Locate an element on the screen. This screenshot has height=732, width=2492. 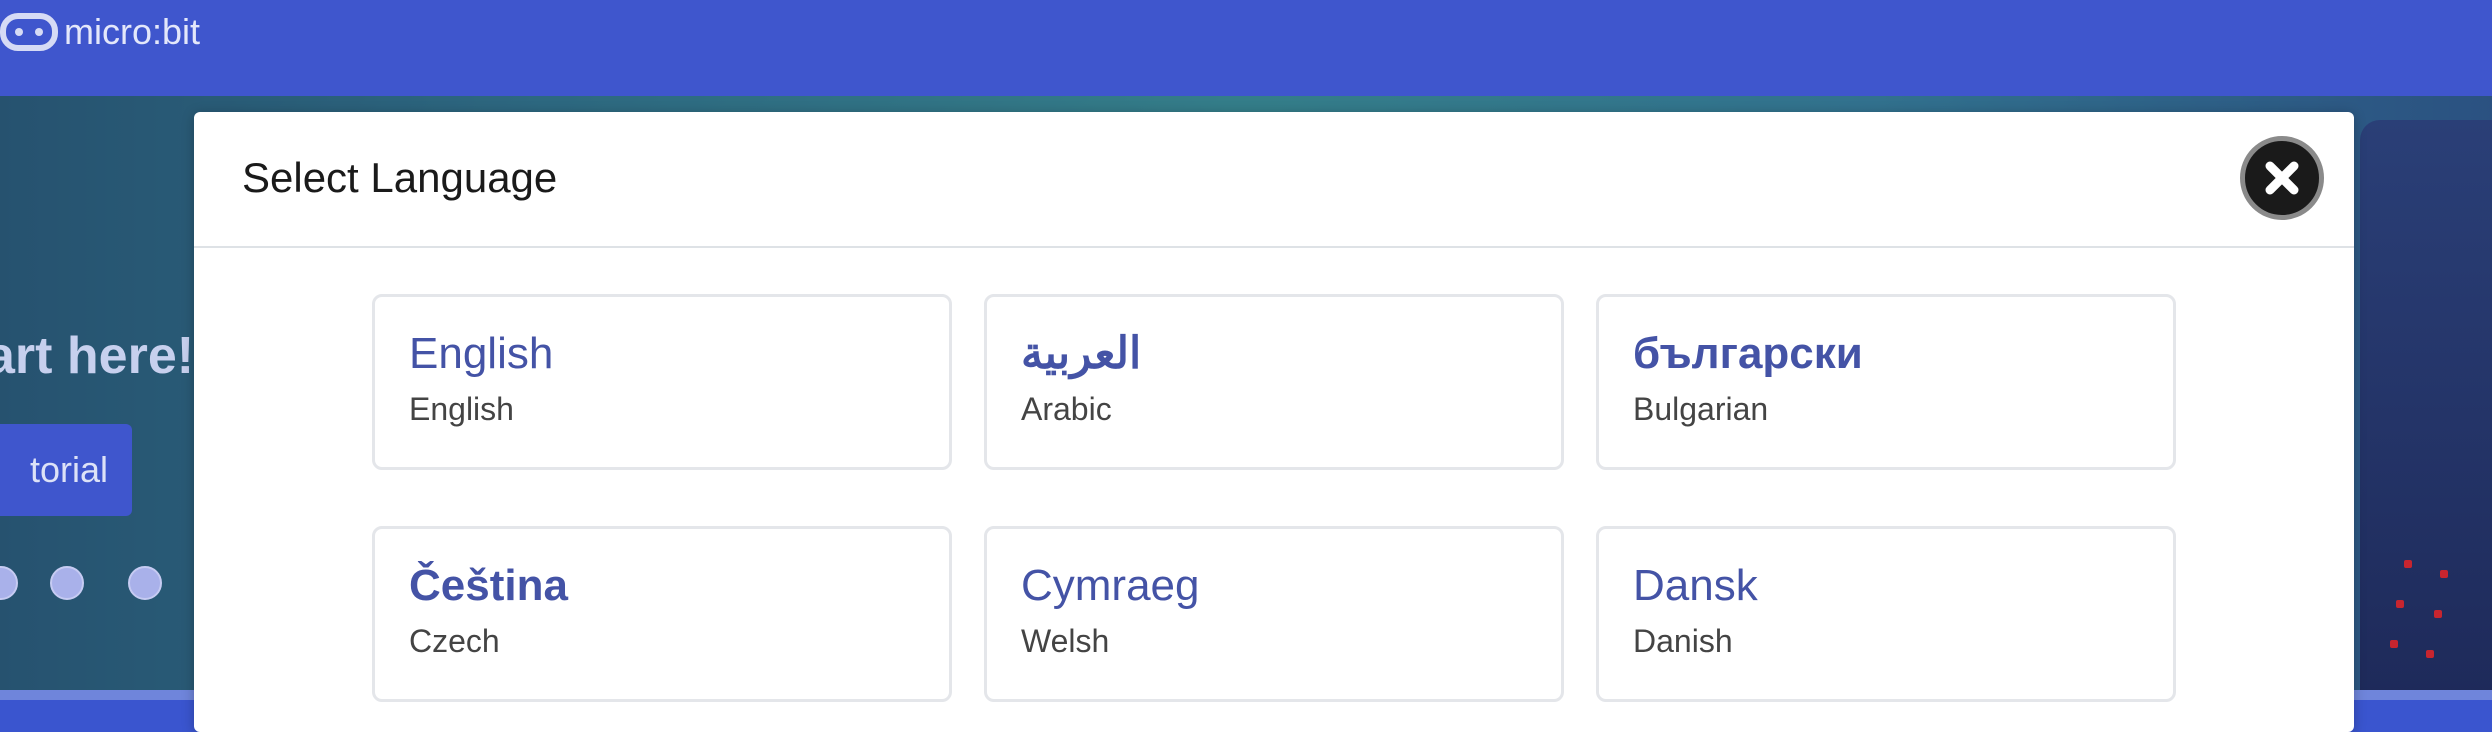
hero-heading: art here! is located at coordinates (97, 356).